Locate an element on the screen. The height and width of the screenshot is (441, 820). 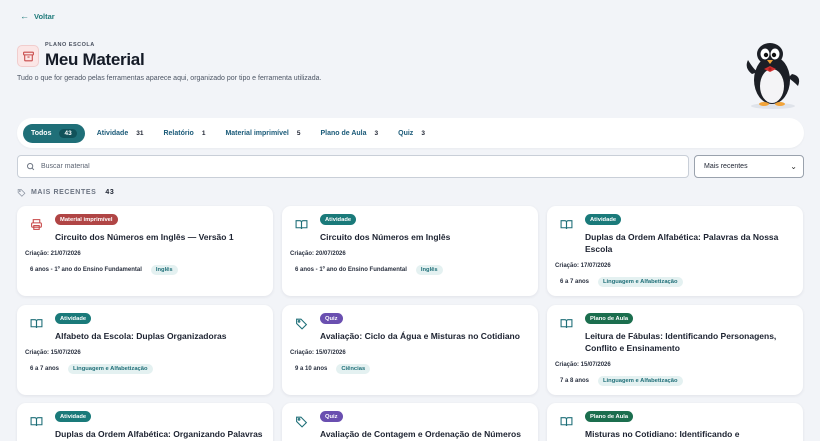
tab-todos: Todos 43 is located at coordinates (54, 133).